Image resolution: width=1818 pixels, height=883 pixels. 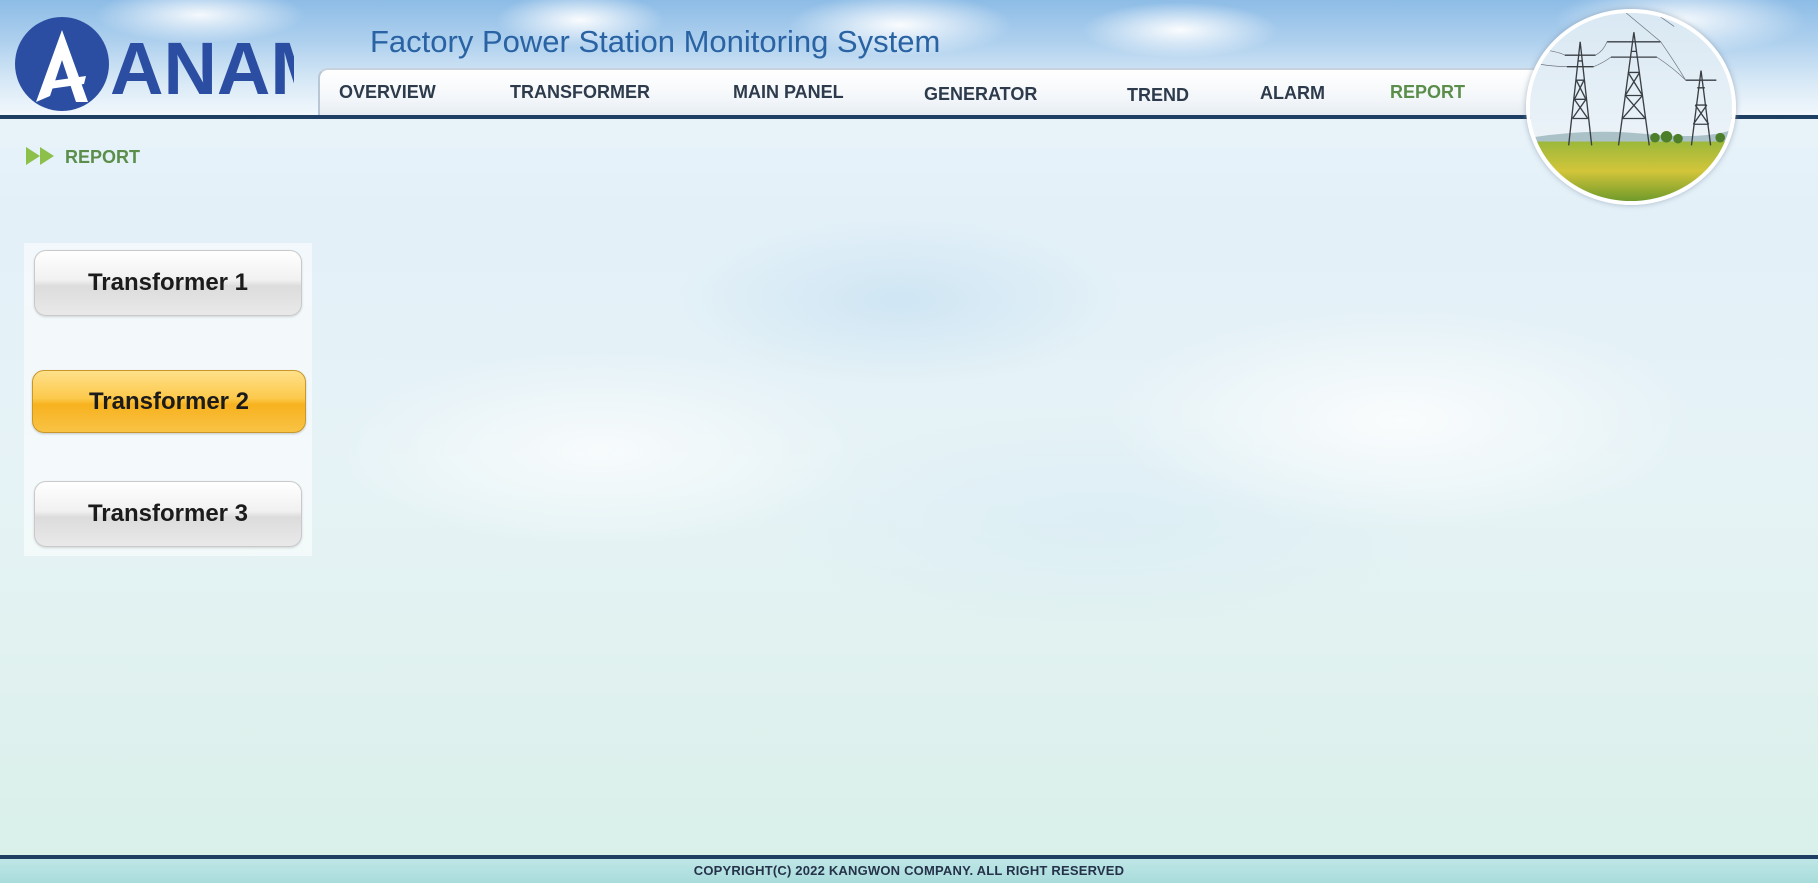 I want to click on double-arrow-icon, so click(x=40, y=156).